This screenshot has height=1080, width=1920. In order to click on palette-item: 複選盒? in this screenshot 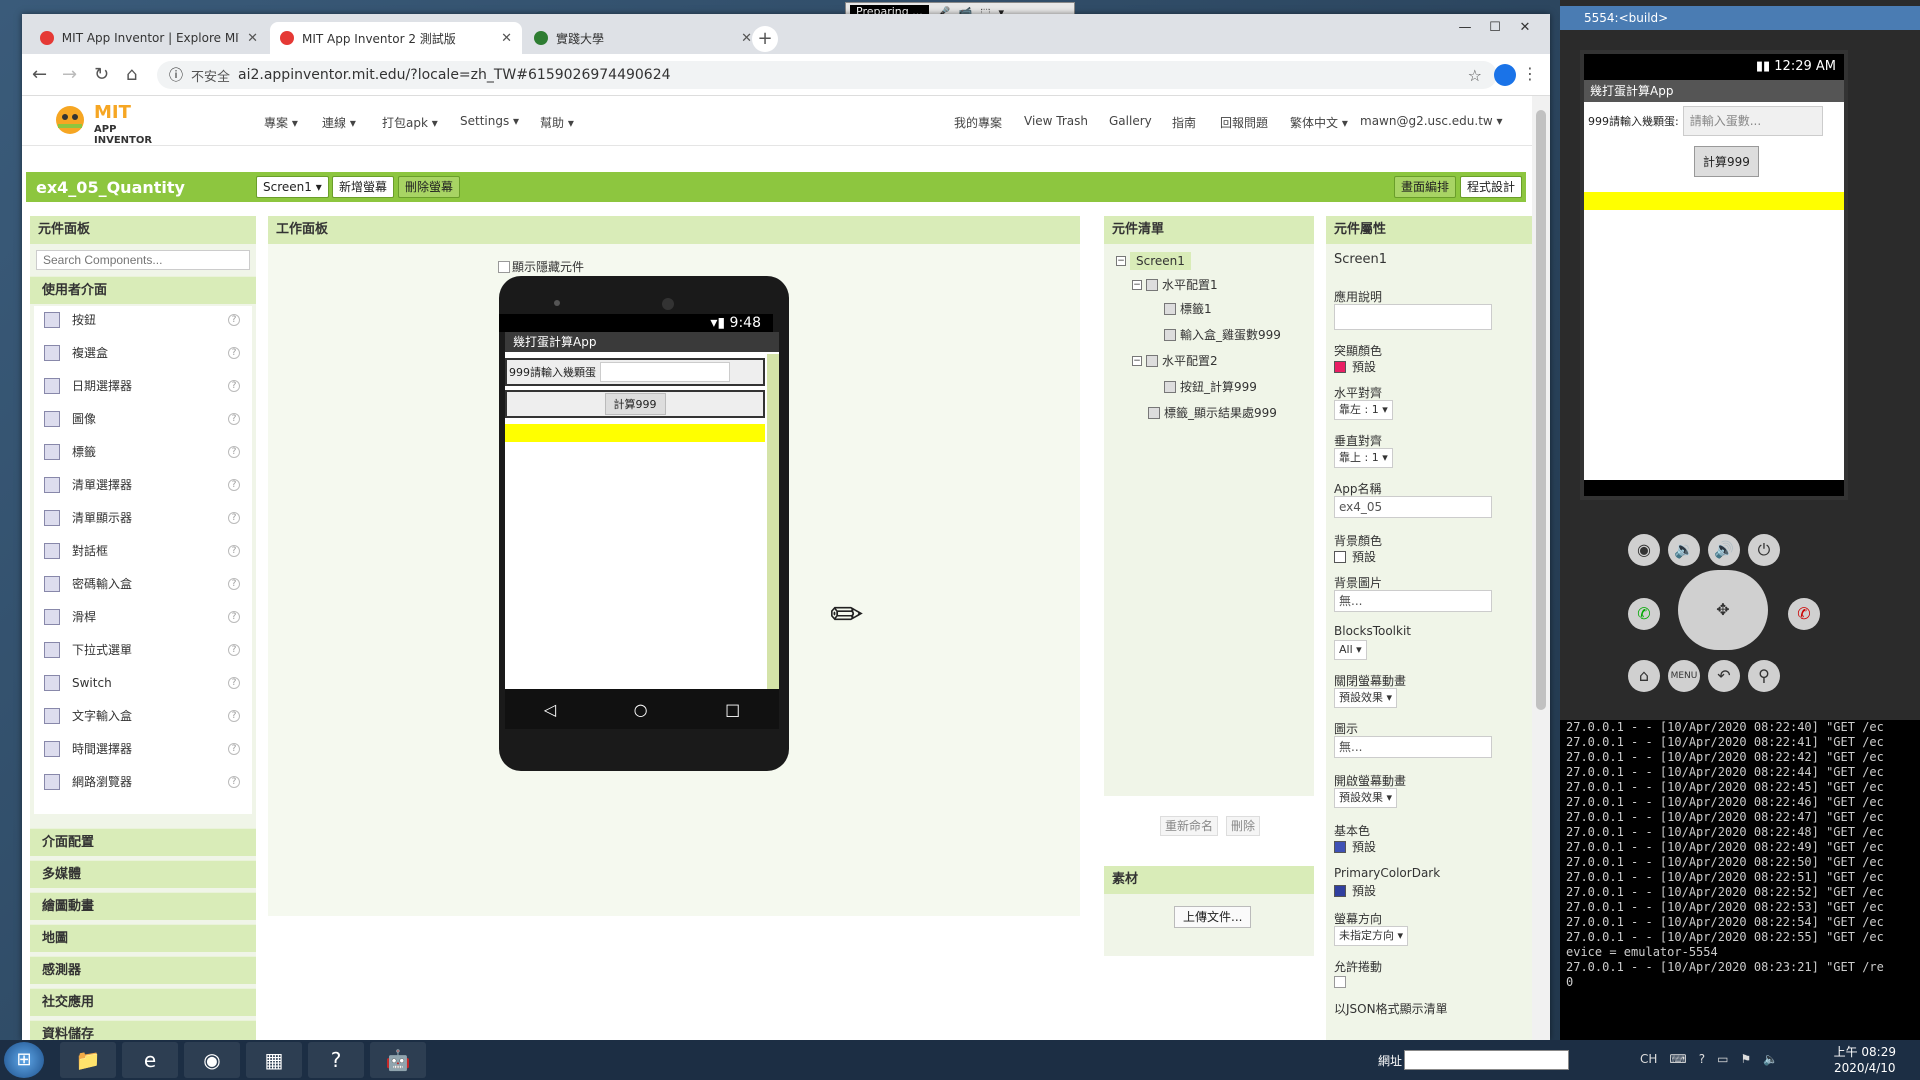, I will do `click(143, 352)`.